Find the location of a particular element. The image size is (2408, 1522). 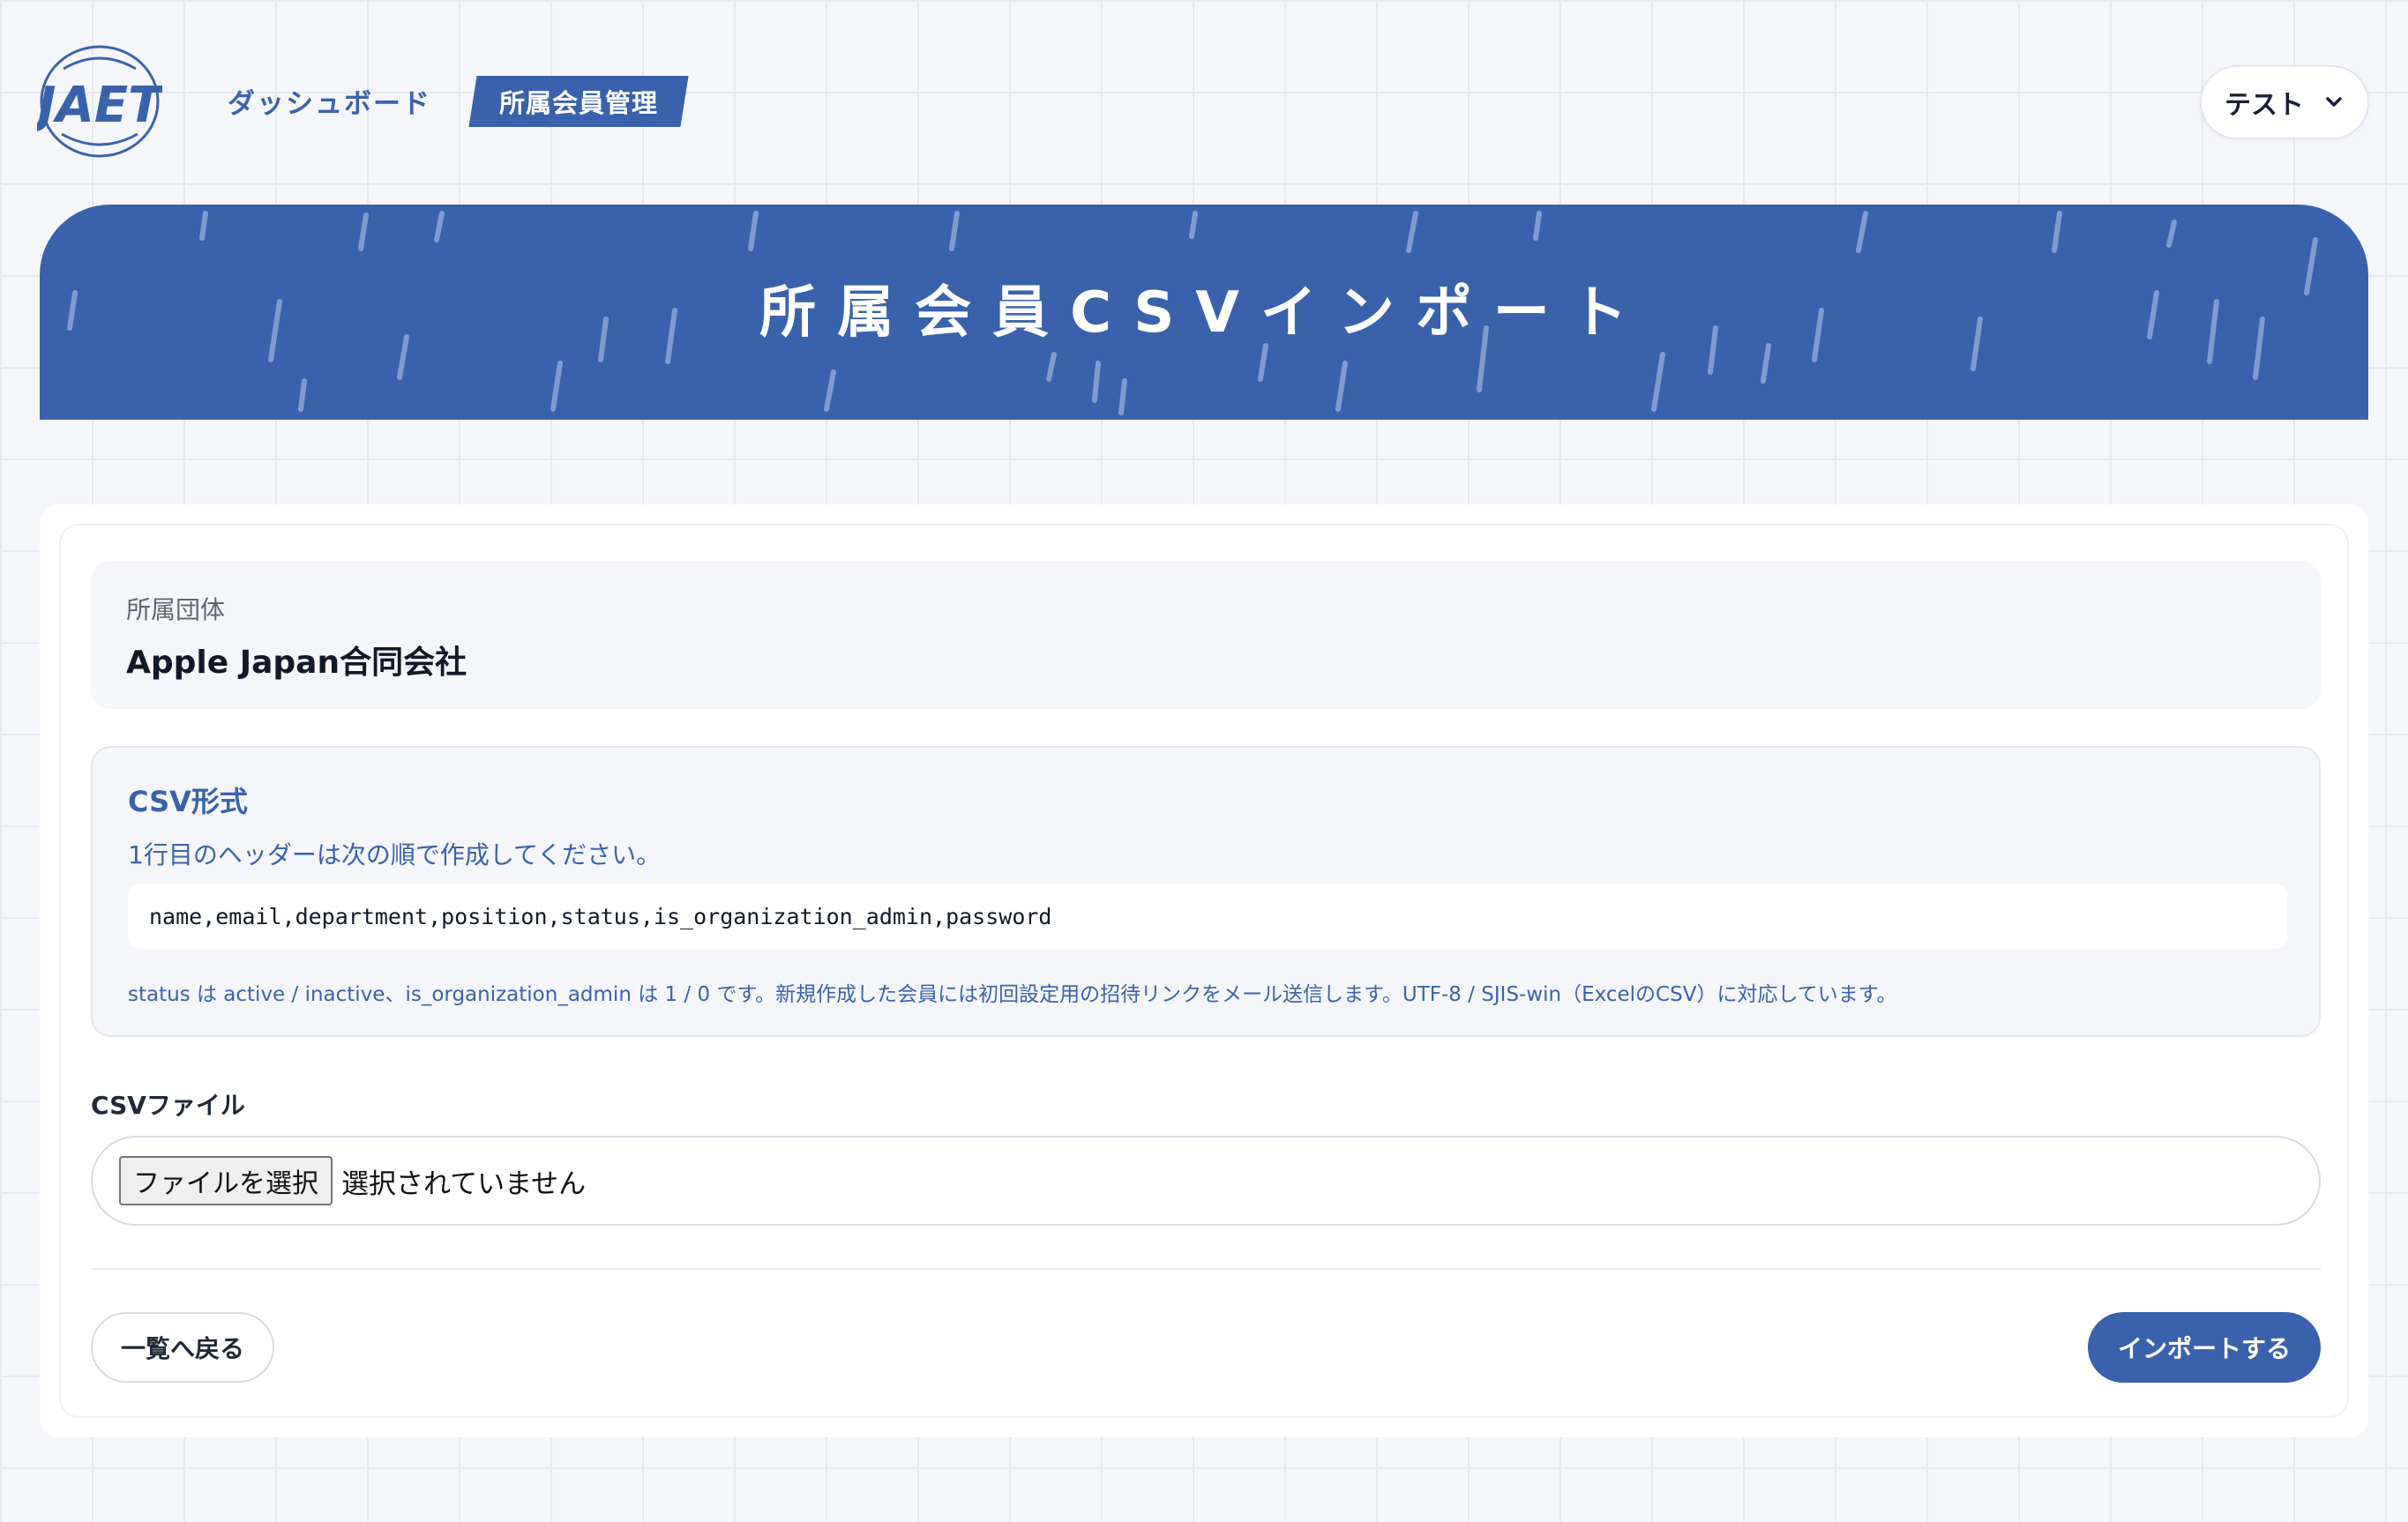

choose-file-button: ファイルを選択 is located at coordinates (226, 1180).